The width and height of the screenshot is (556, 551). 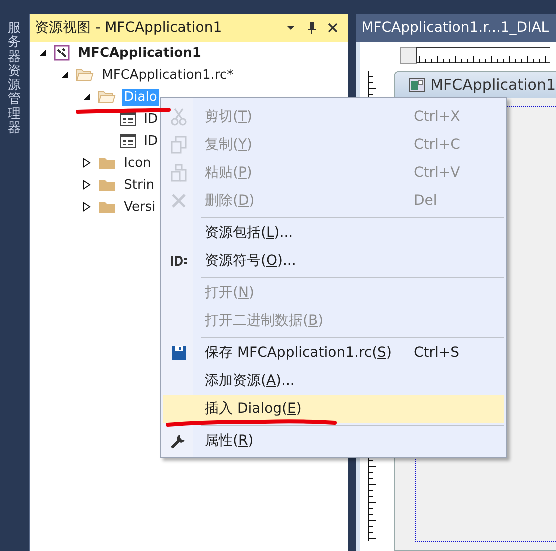 I want to click on panel-title: 资源视图 - MFCApplication1, so click(x=129, y=28).